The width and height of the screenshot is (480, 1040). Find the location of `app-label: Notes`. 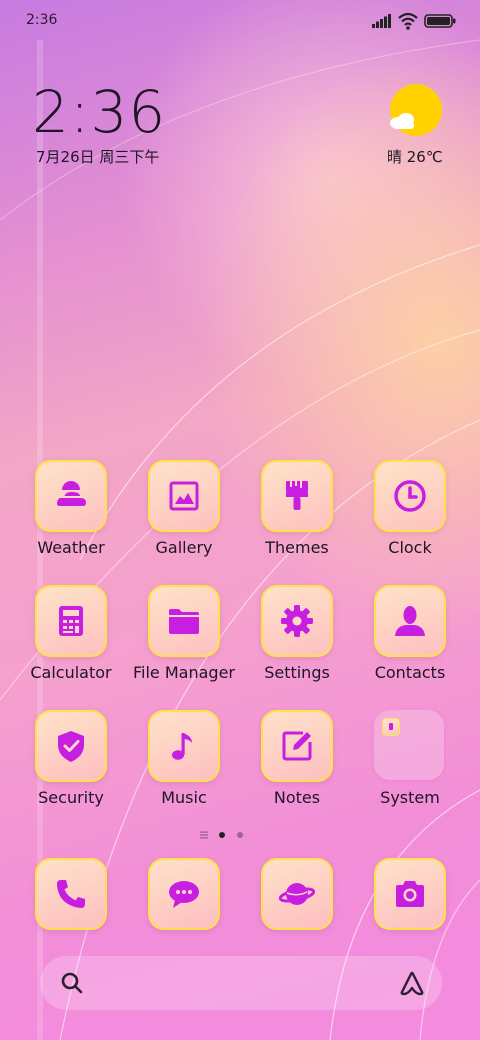

app-label: Notes is located at coordinates (297, 797).